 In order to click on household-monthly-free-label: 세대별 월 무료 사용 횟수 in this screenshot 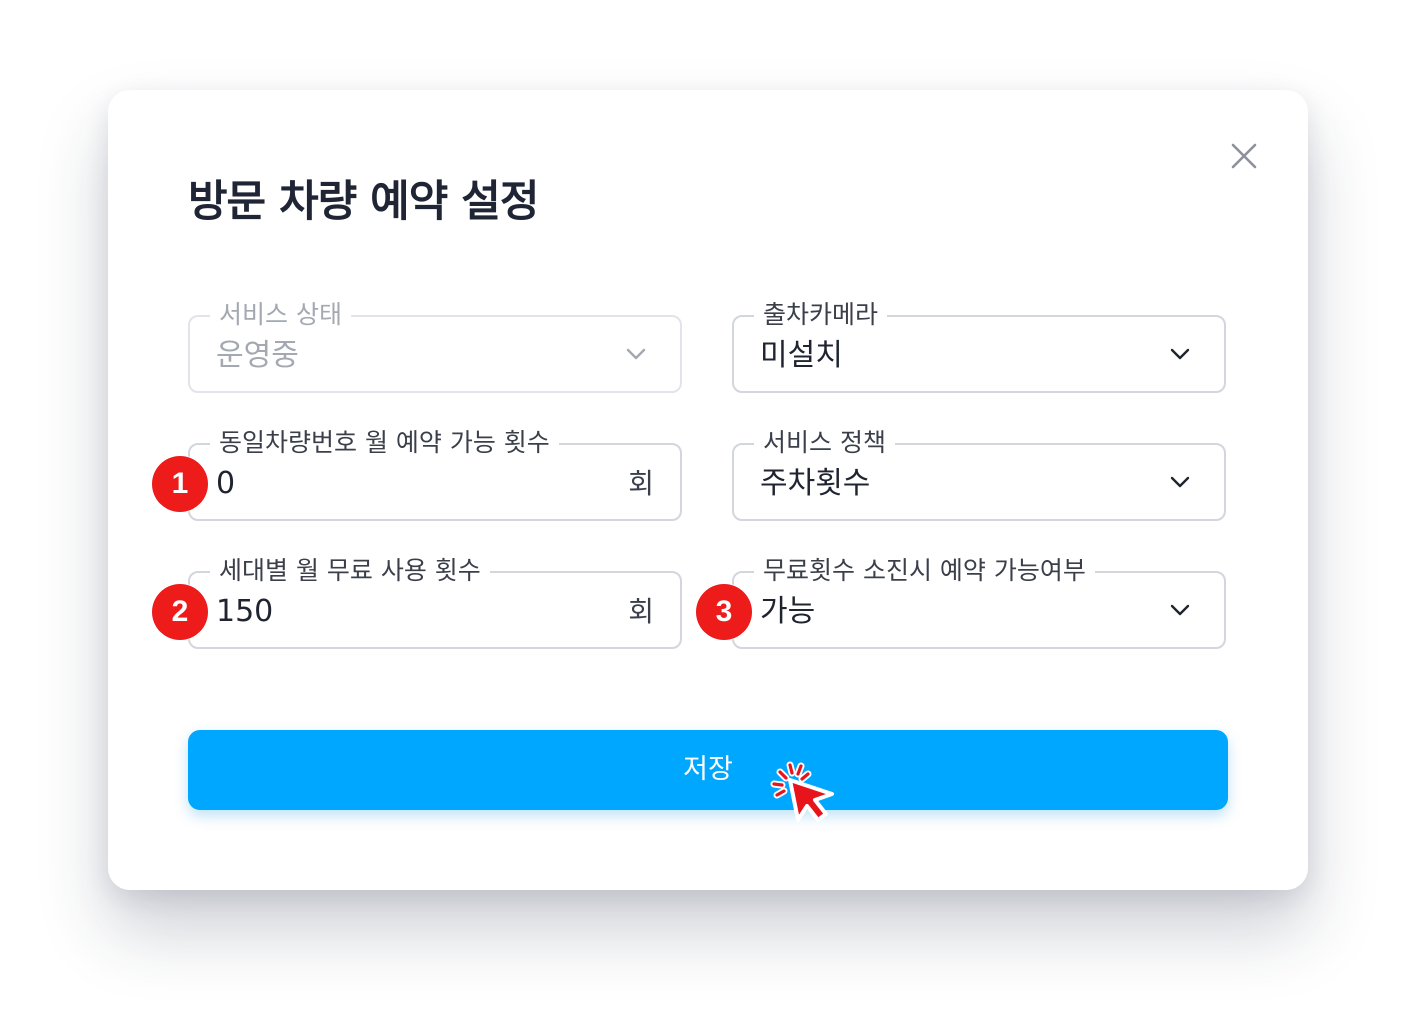, I will do `click(350, 571)`.